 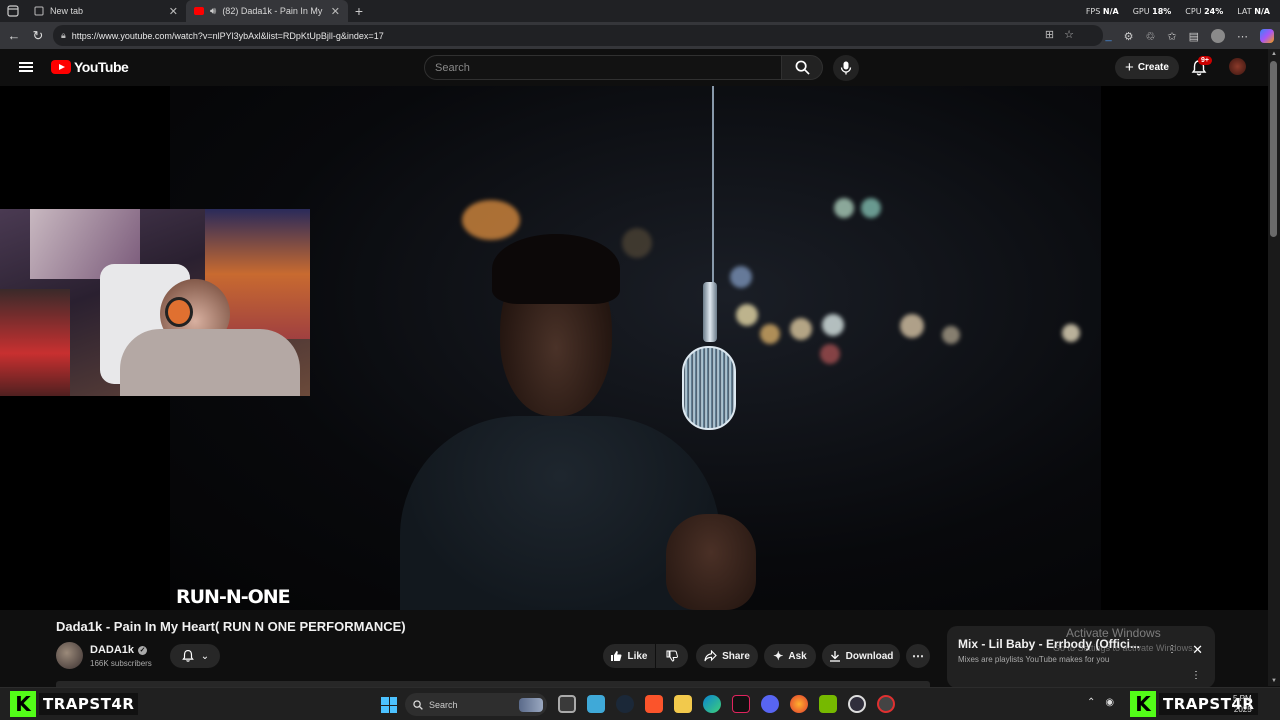 I want to click on microphone-stand, so click(x=710, y=312).